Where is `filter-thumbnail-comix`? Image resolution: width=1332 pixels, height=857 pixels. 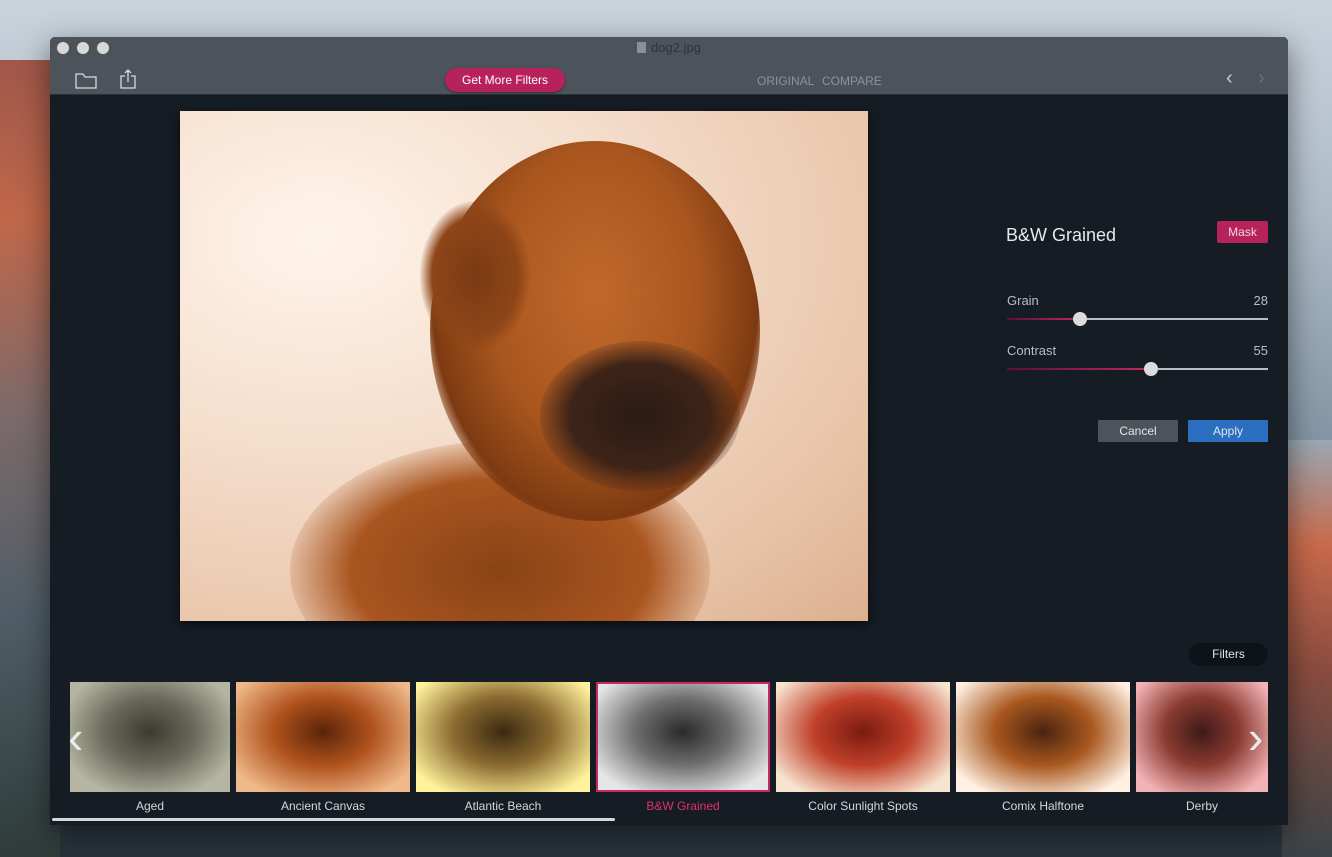 filter-thumbnail-comix is located at coordinates (1043, 737).